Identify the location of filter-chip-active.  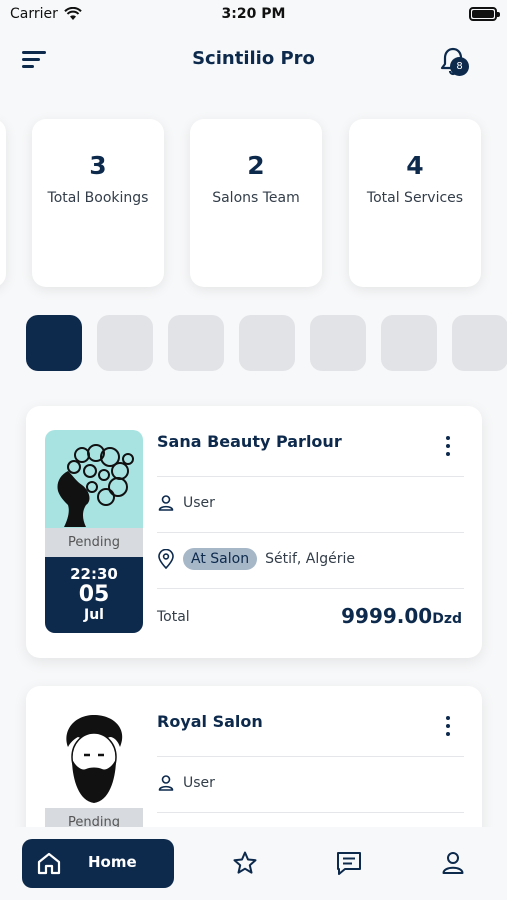
(54, 343).